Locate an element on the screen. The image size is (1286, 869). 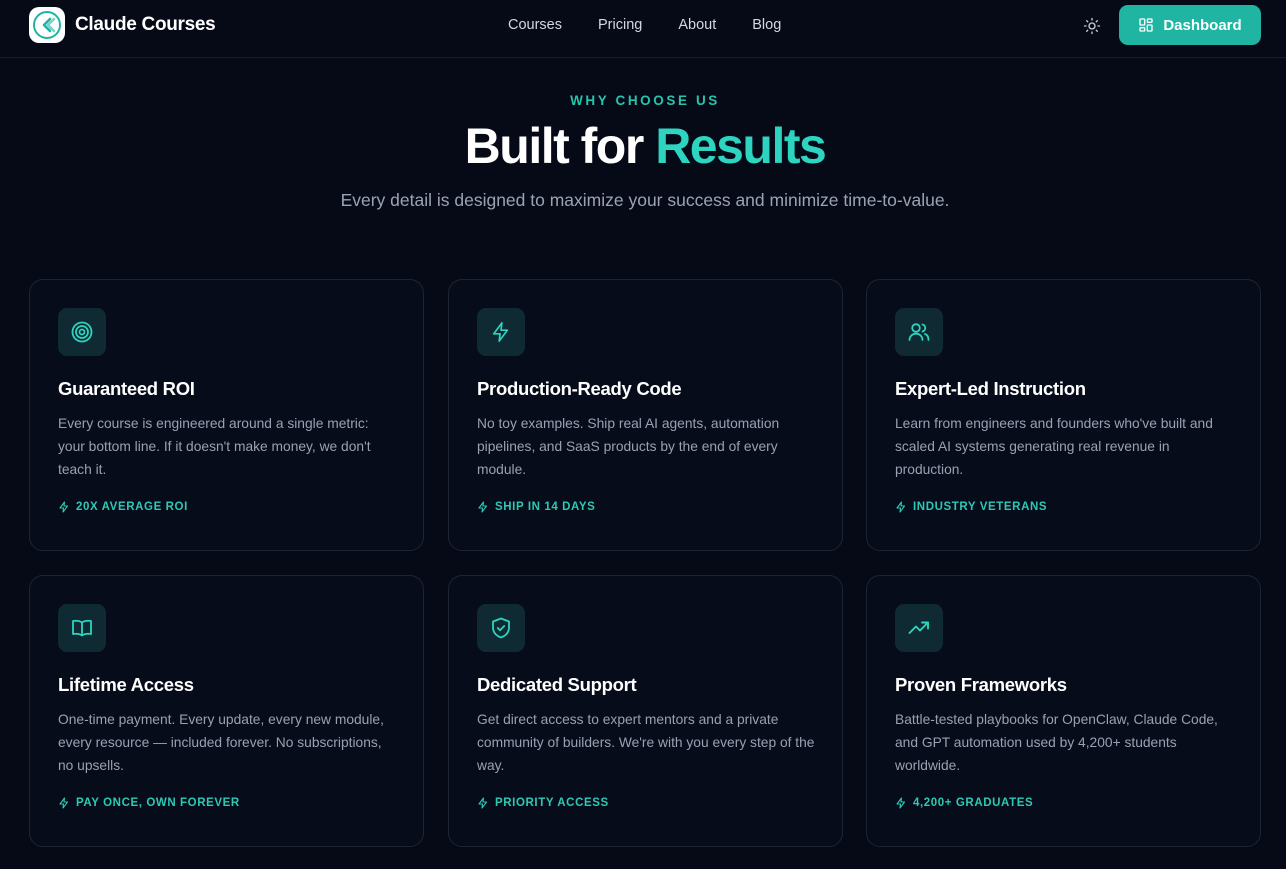
feature-tag: PRIORITY ACCESS is located at coordinates (543, 803).